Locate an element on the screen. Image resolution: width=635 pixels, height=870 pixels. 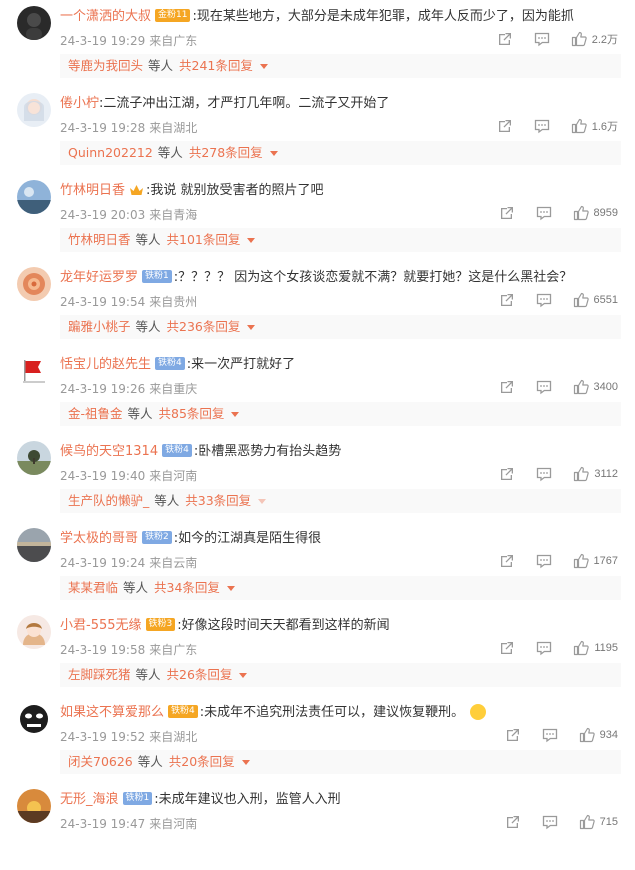
reply-summary: Quinn202212 等人 共278条回复 is located at coordinates (340, 153).